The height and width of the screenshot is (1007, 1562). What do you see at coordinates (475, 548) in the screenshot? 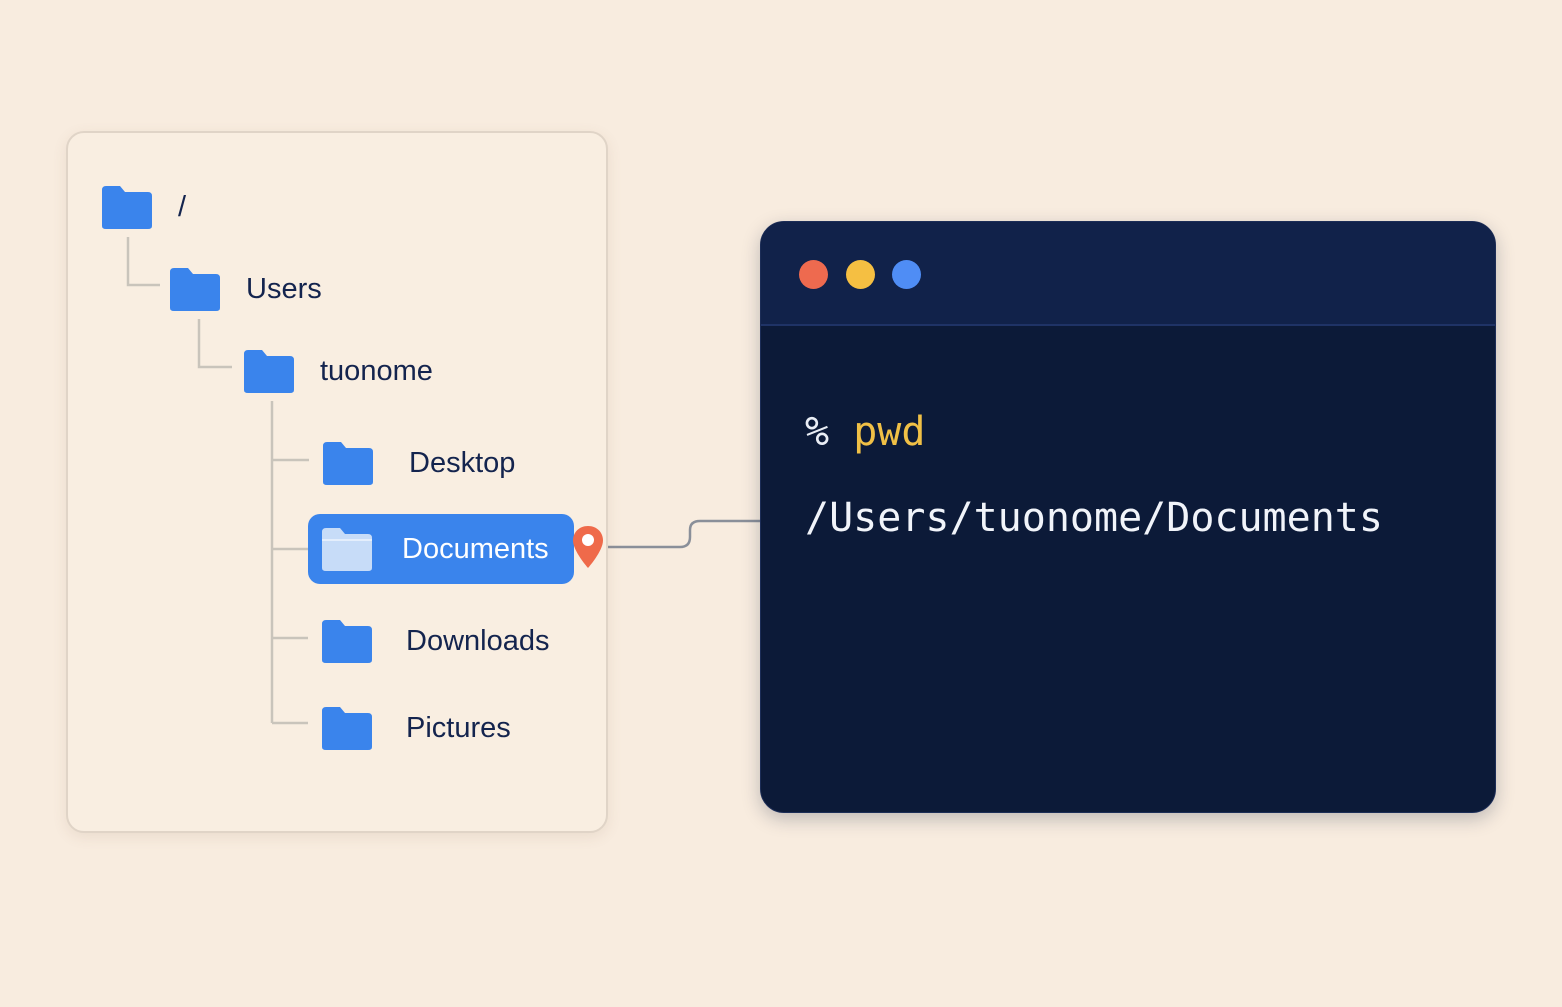
I see `tree-item-label: Documents` at bounding box center [475, 548].